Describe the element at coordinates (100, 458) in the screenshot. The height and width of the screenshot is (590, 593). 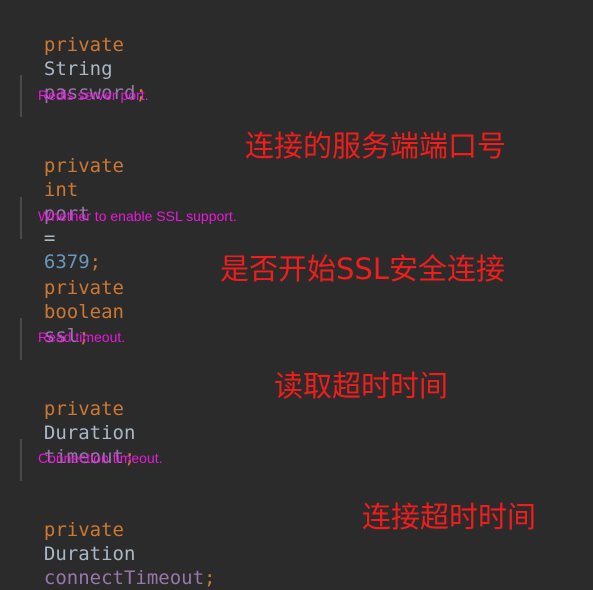
I see `doc-comment-connect-timeout: Connection timeout.` at that location.